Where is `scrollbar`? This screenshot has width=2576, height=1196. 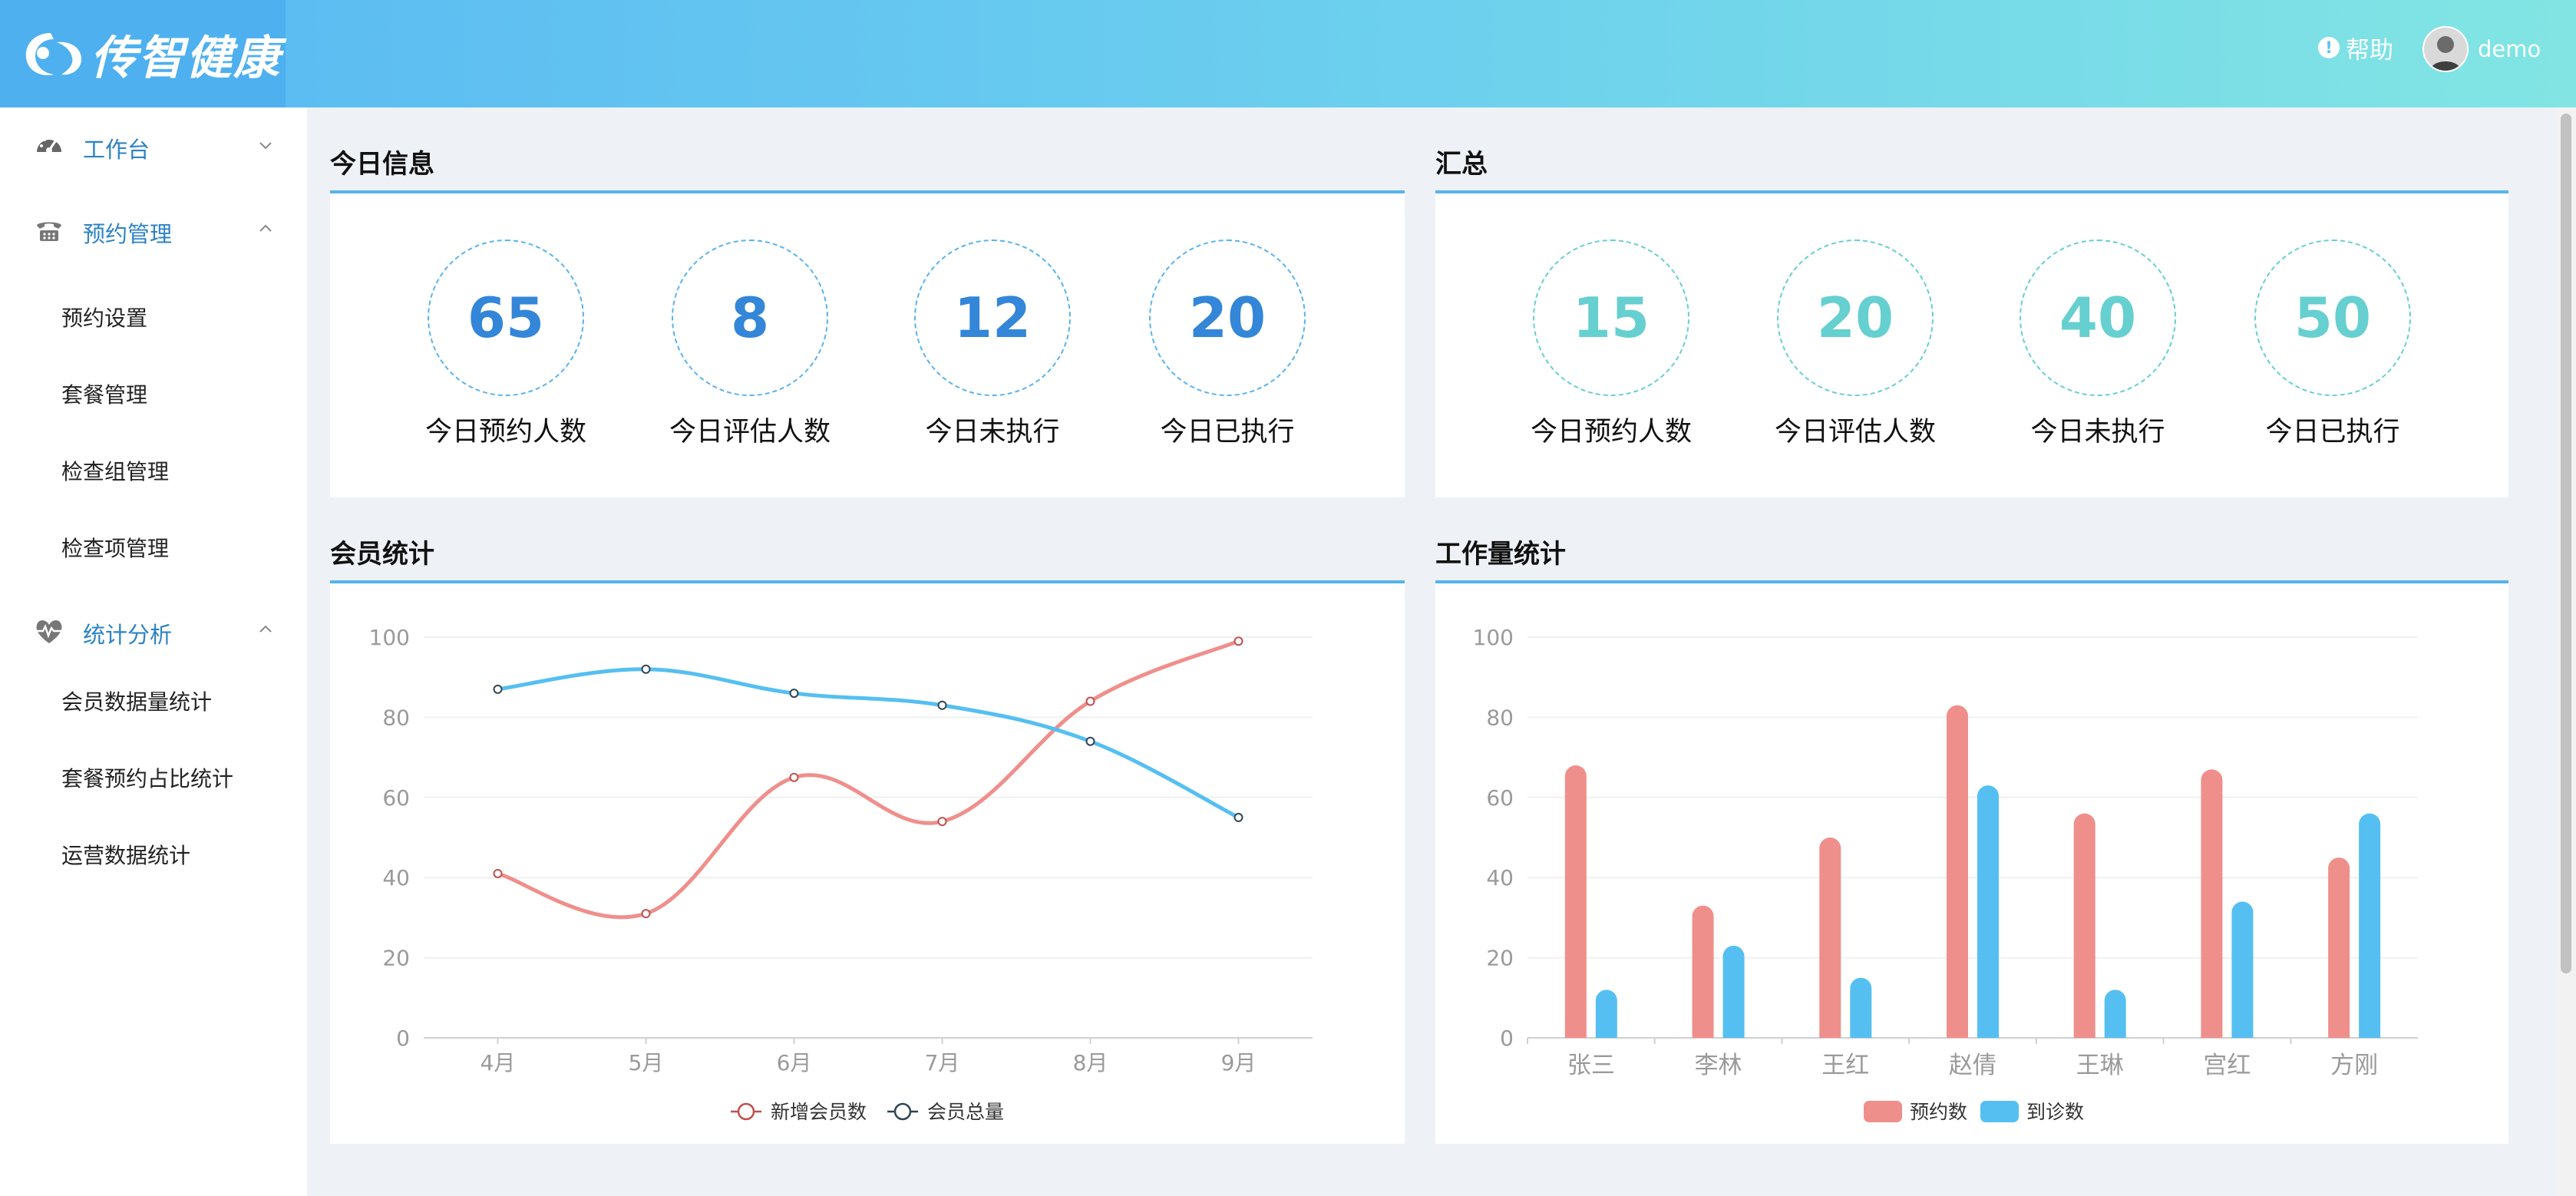
scrollbar is located at coordinates (2566, 651).